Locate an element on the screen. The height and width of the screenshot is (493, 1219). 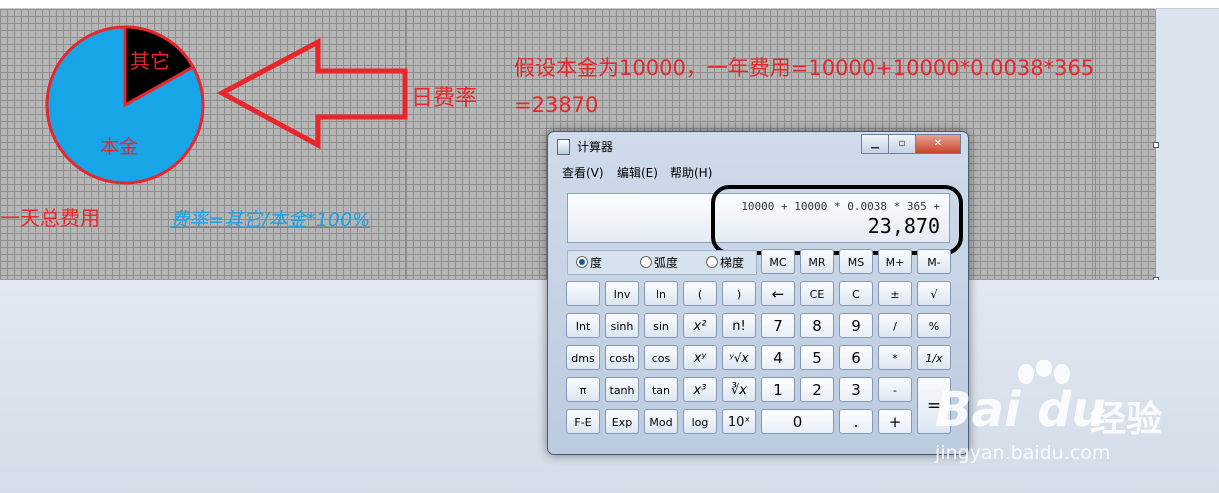
btn-cosh: cosh is located at coordinates (622, 357).